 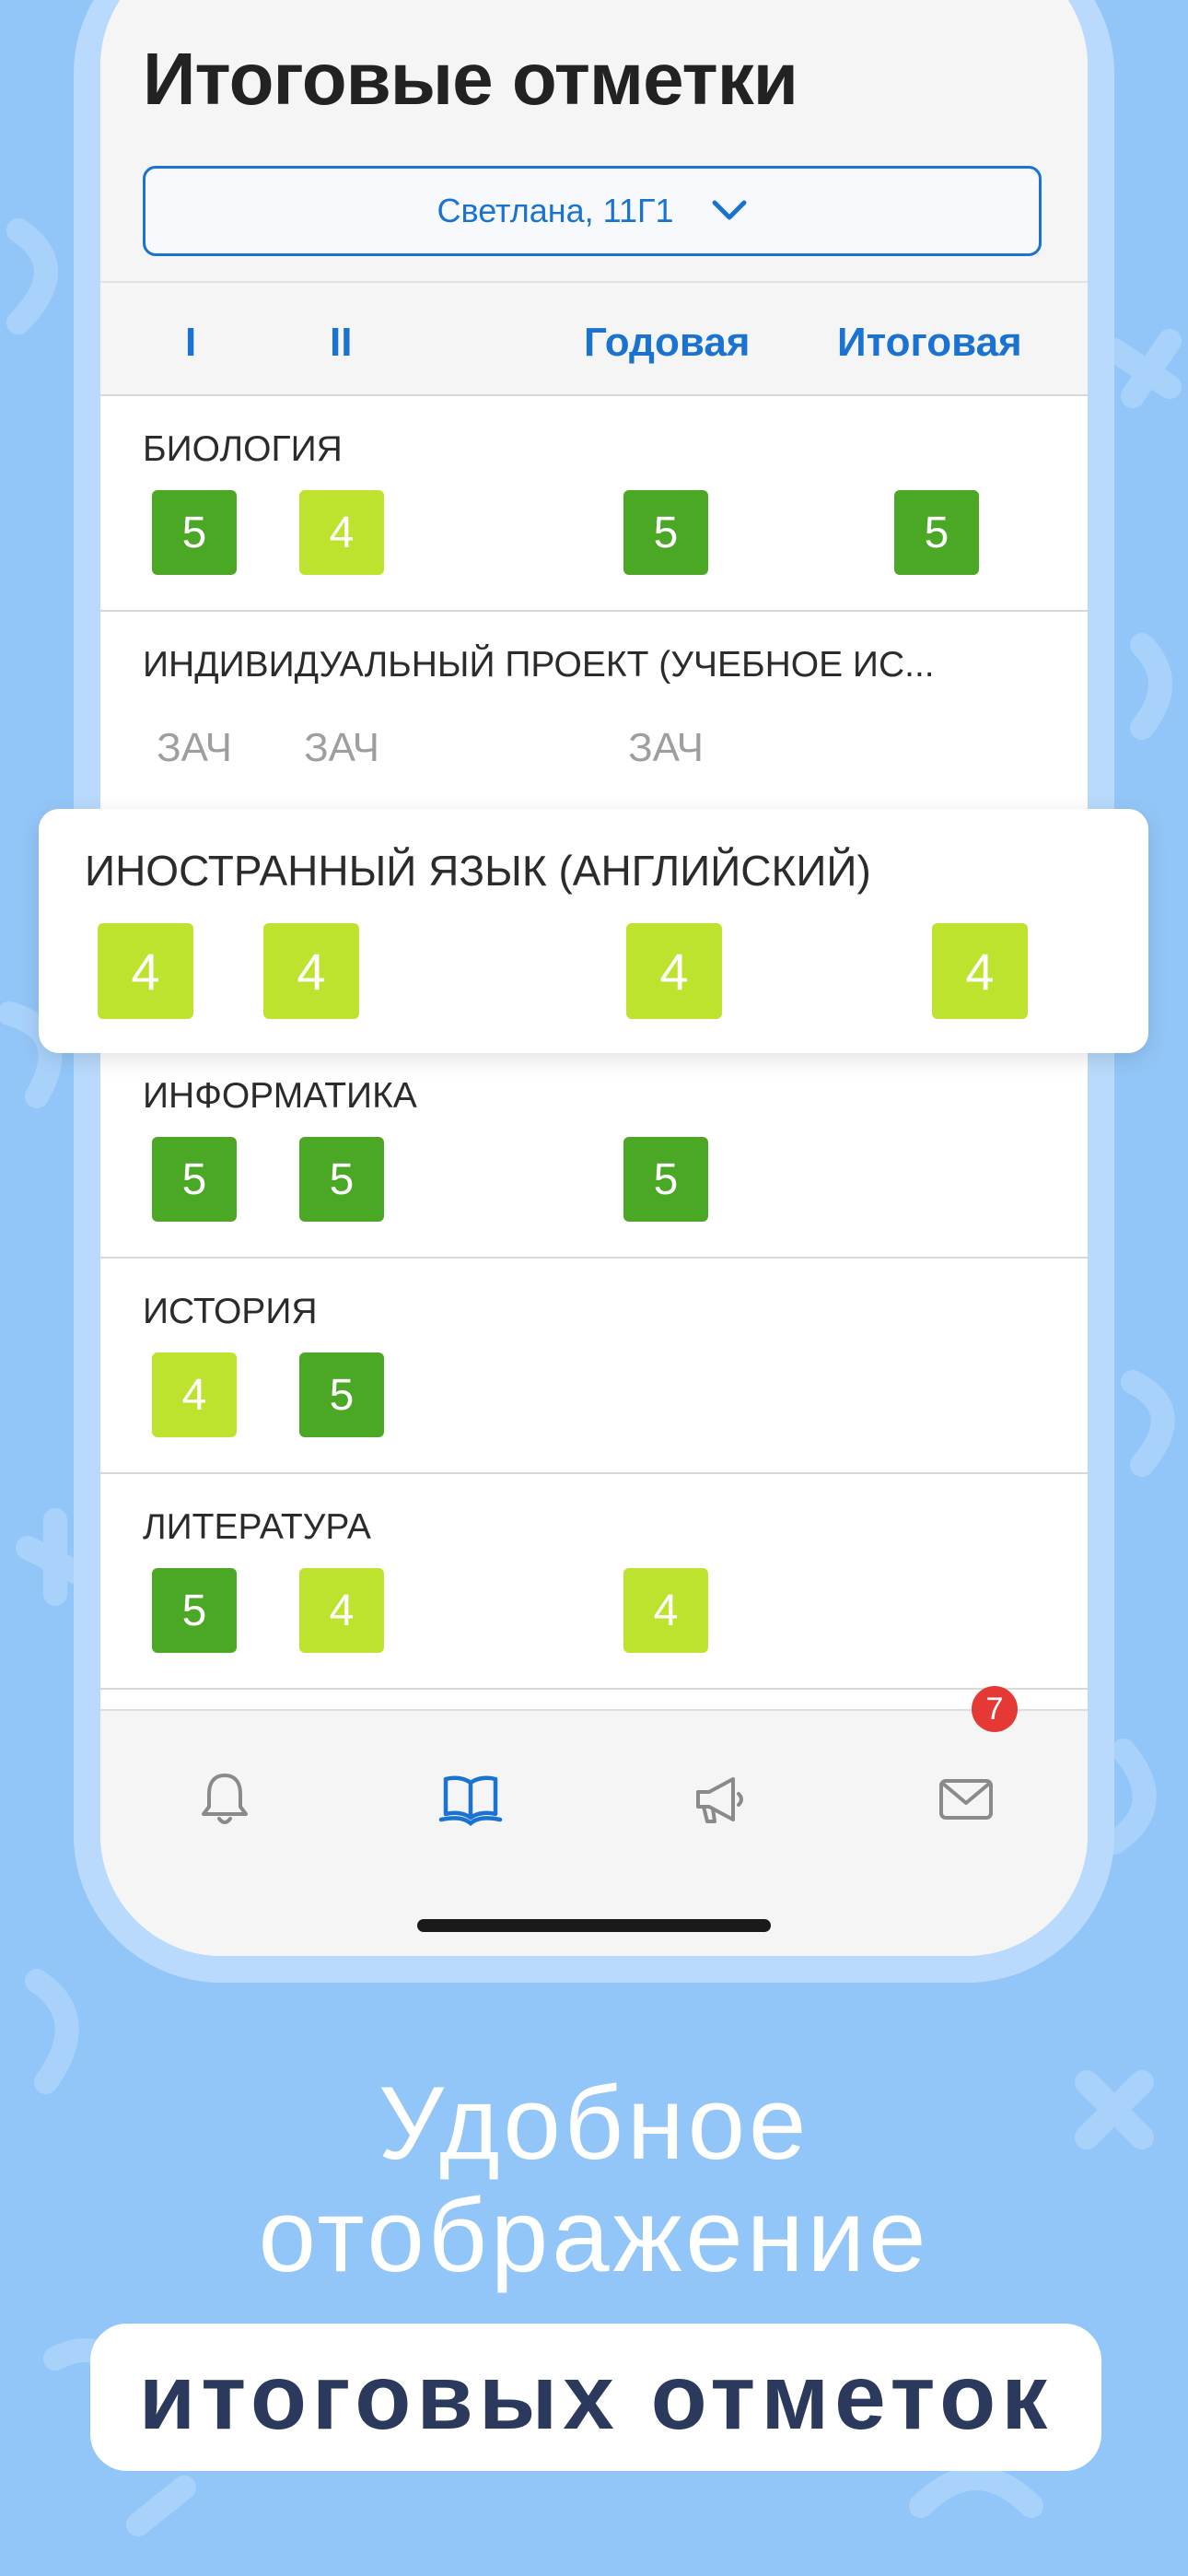 I want to click on column-header-final: Итоговая, so click(x=929, y=343).